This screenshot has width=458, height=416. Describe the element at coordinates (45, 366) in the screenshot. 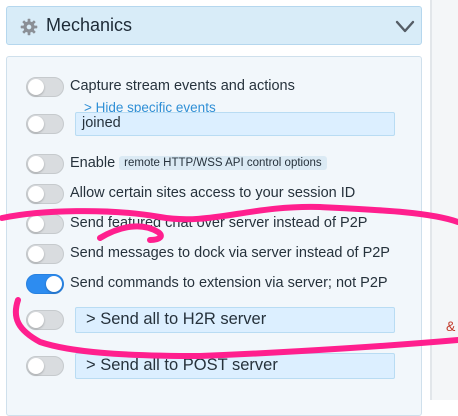

I see `post-server-toggle` at that location.